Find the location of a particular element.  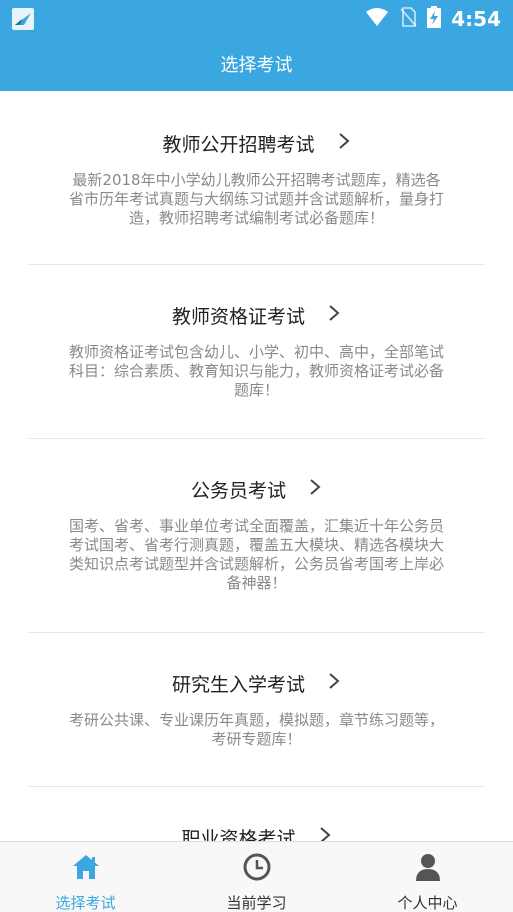

status-time: 4:54 is located at coordinates (476, 18).